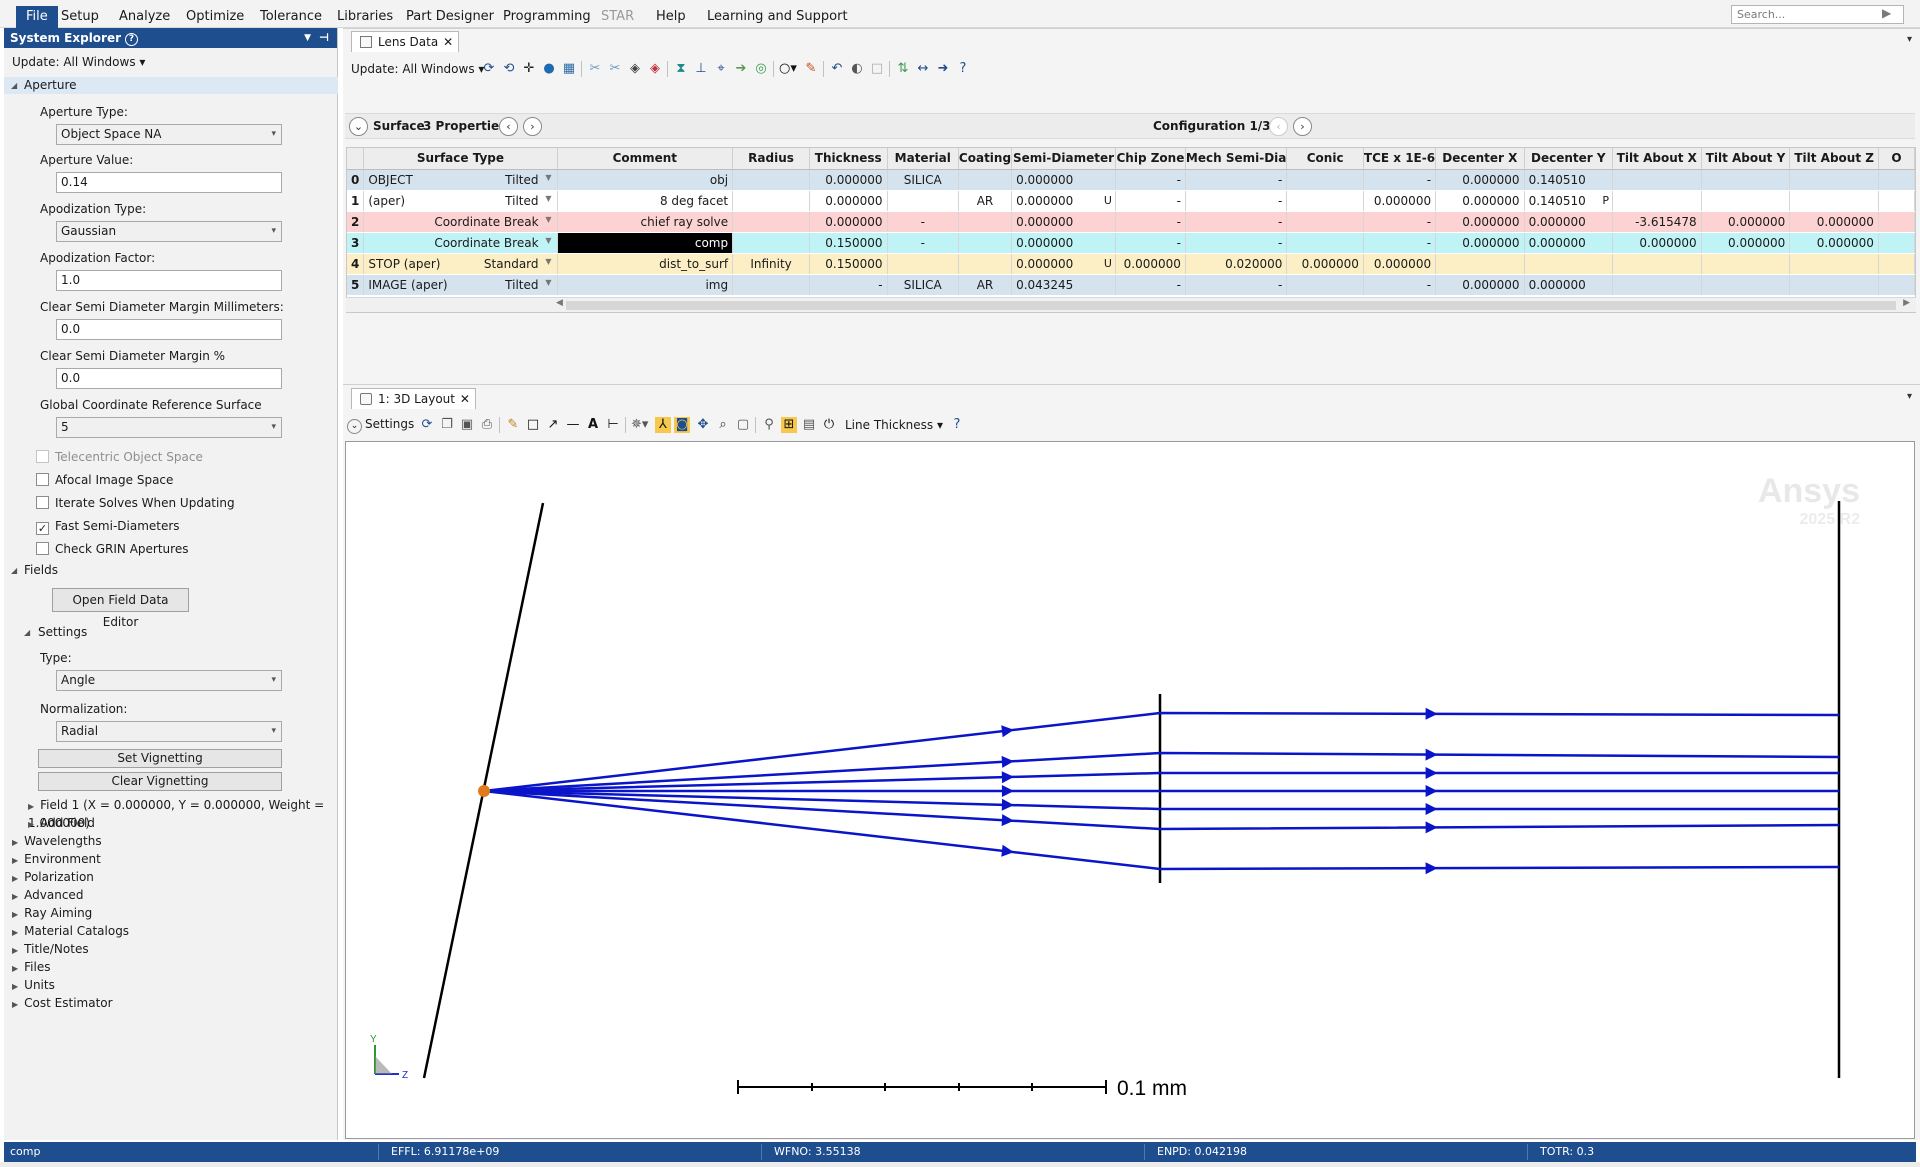 This screenshot has width=1920, height=1167. I want to click on tree-cost-estimator: ▶ Cost Estimator, so click(62, 1004).